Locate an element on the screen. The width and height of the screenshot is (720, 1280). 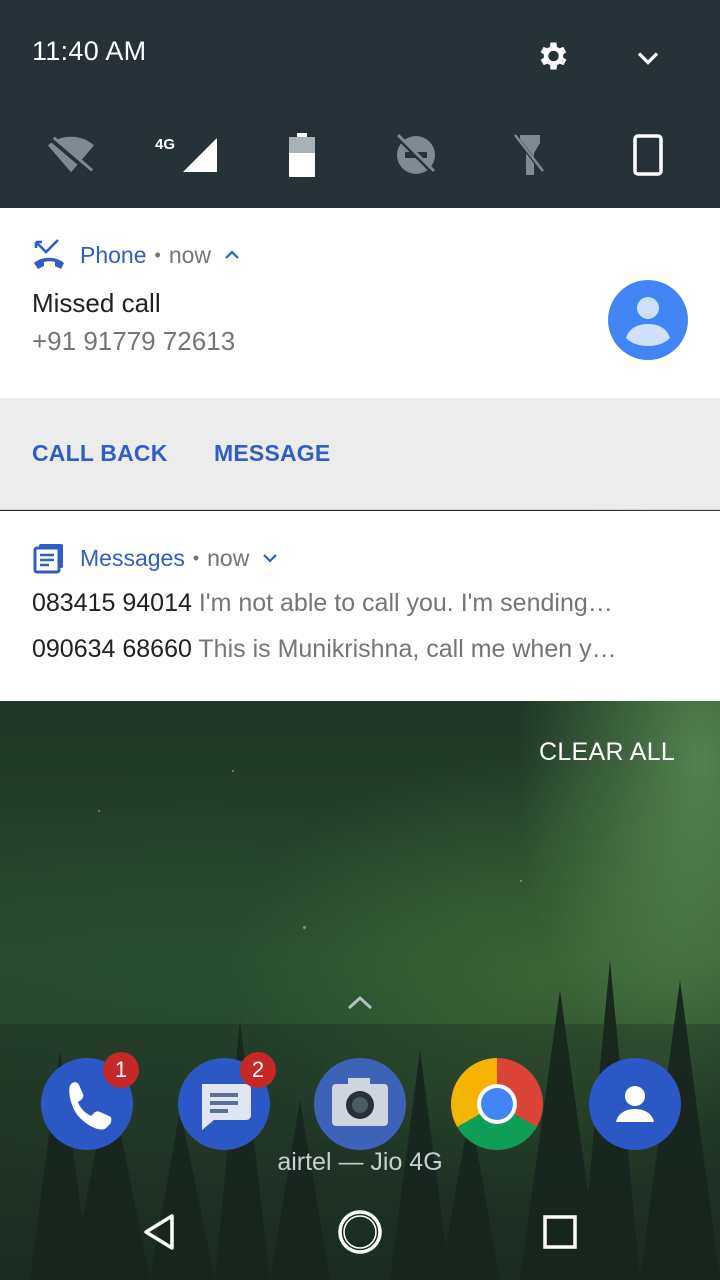
app-name: Phone is located at coordinates (113, 254).